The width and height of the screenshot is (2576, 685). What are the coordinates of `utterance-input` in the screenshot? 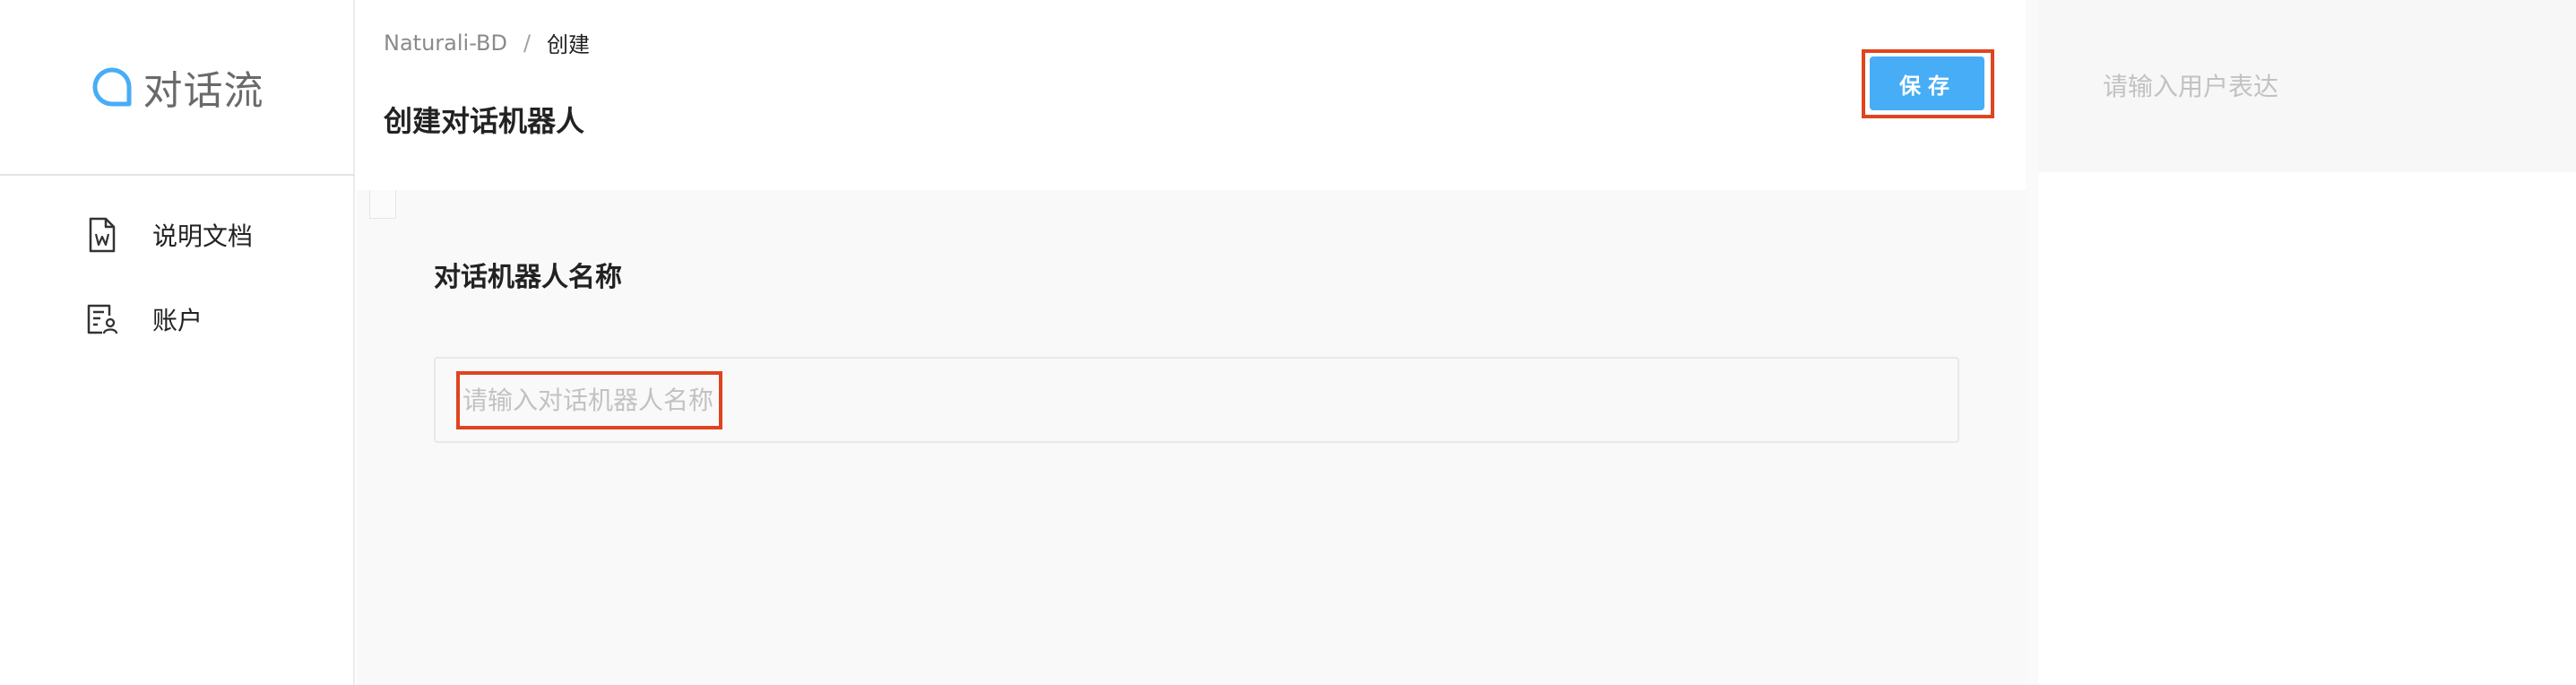 It's located at (2318, 86).